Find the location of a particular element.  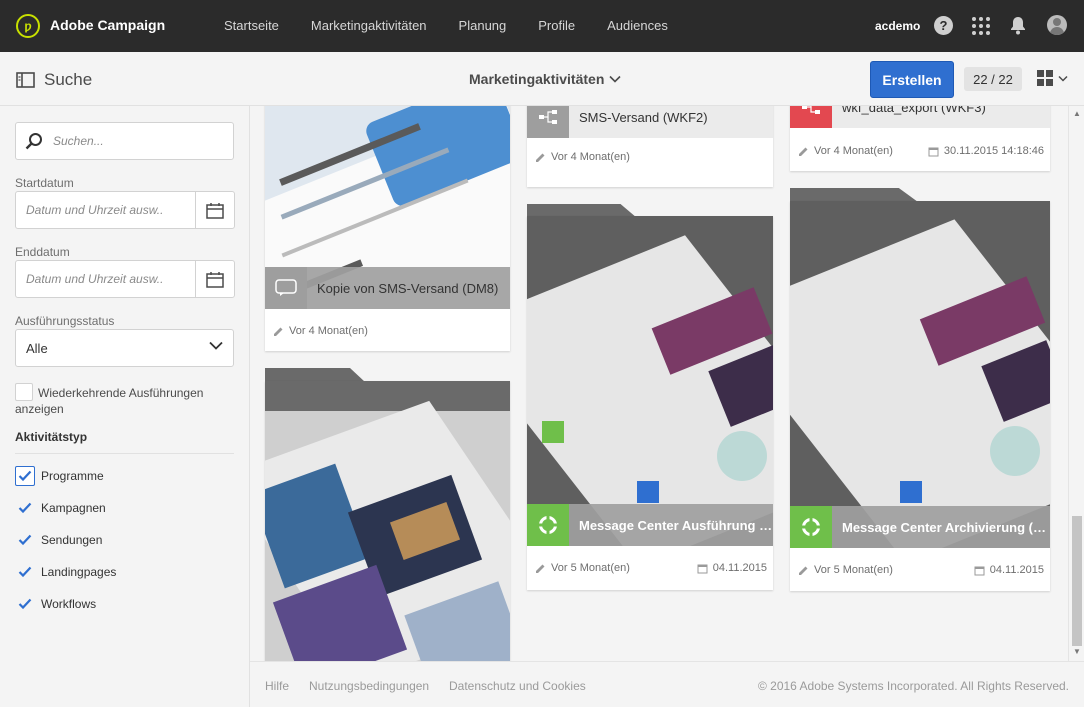

context-selector: Marketingaktivitäten is located at coordinates (545, 79).